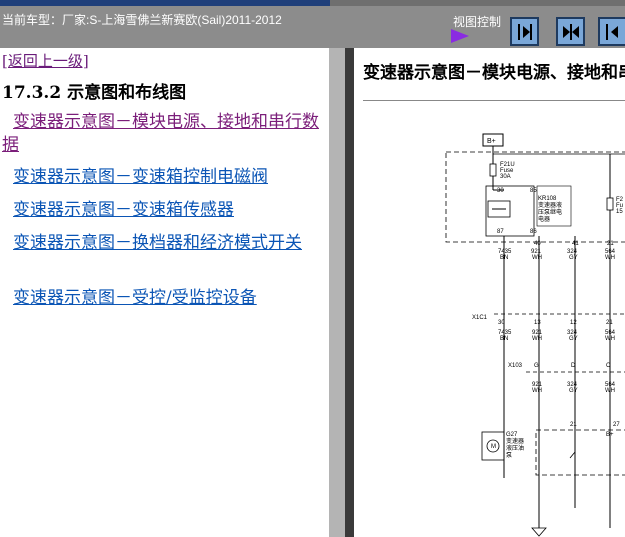 The width and height of the screenshot is (625, 537). Describe the element at coordinates (505, 177) in the screenshot. I see `fuse1-rating: 30A` at that location.